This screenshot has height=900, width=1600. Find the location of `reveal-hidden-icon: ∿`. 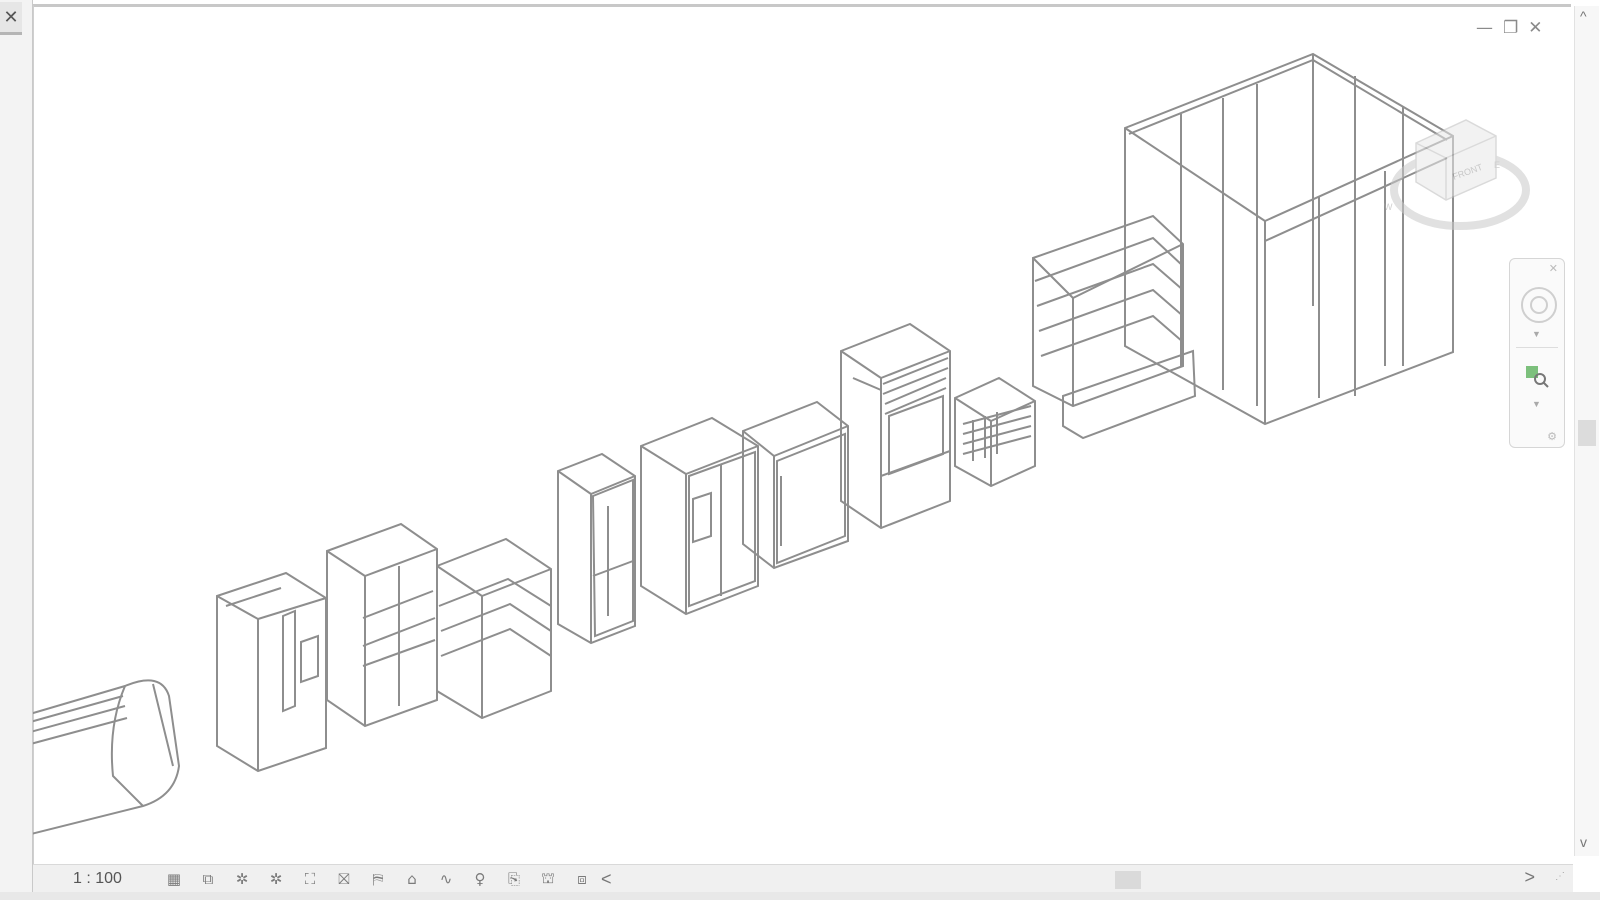

reveal-hidden-icon: ∿ is located at coordinates (446, 879).